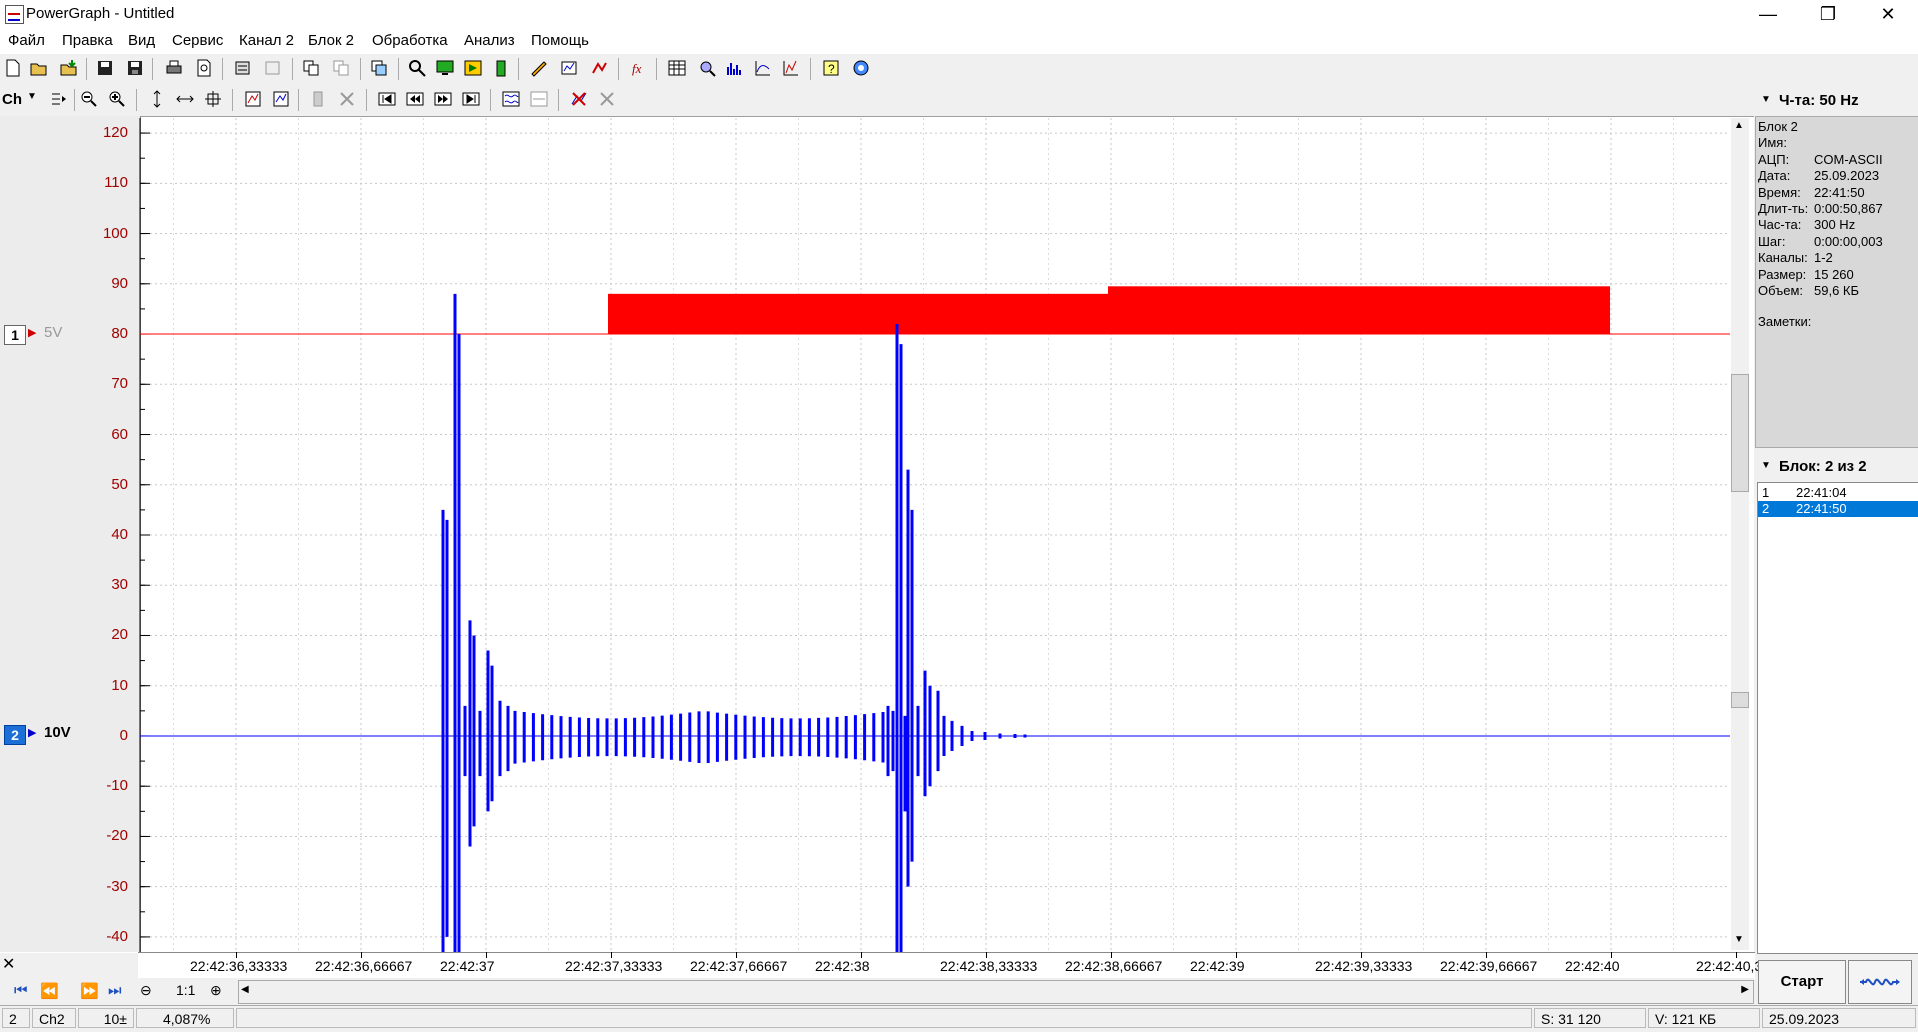 This screenshot has width=1918, height=1032. Describe the element at coordinates (89, 991) in the screenshot. I see `fast-forward-icon: ⏩` at that location.